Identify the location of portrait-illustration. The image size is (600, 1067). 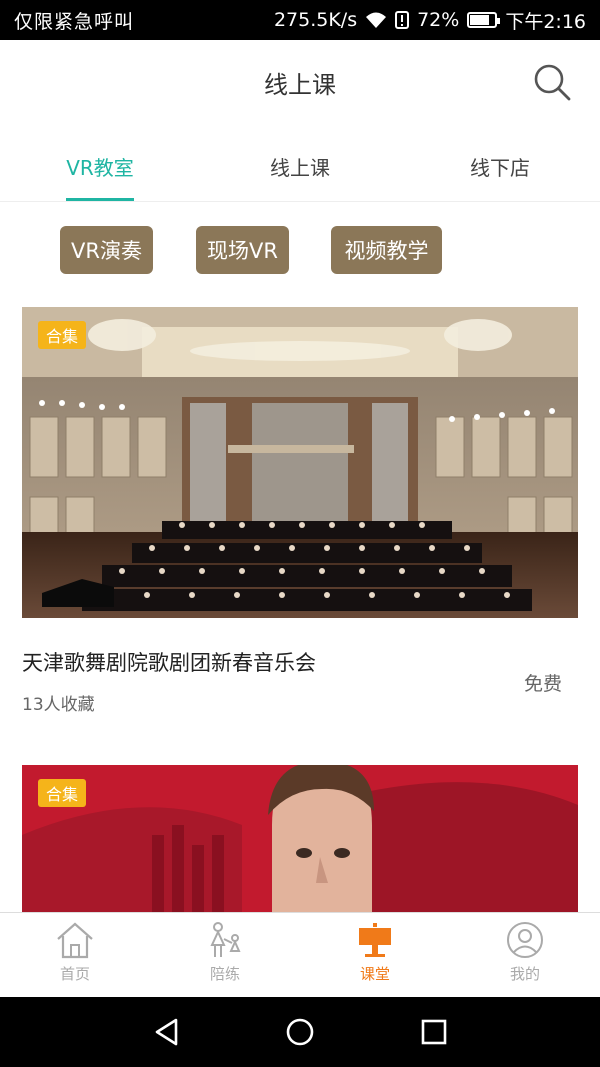
(300, 838).